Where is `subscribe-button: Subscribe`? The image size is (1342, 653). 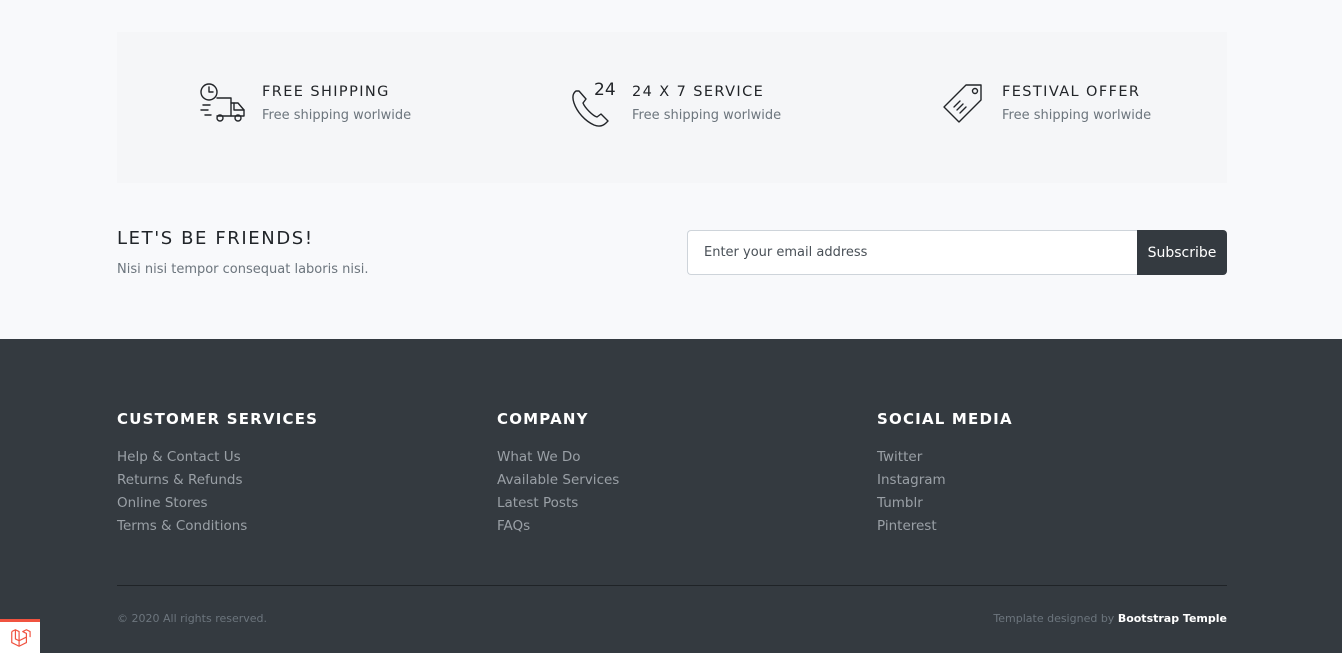
subscribe-button: Subscribe is located at coordinates (1182, 252).